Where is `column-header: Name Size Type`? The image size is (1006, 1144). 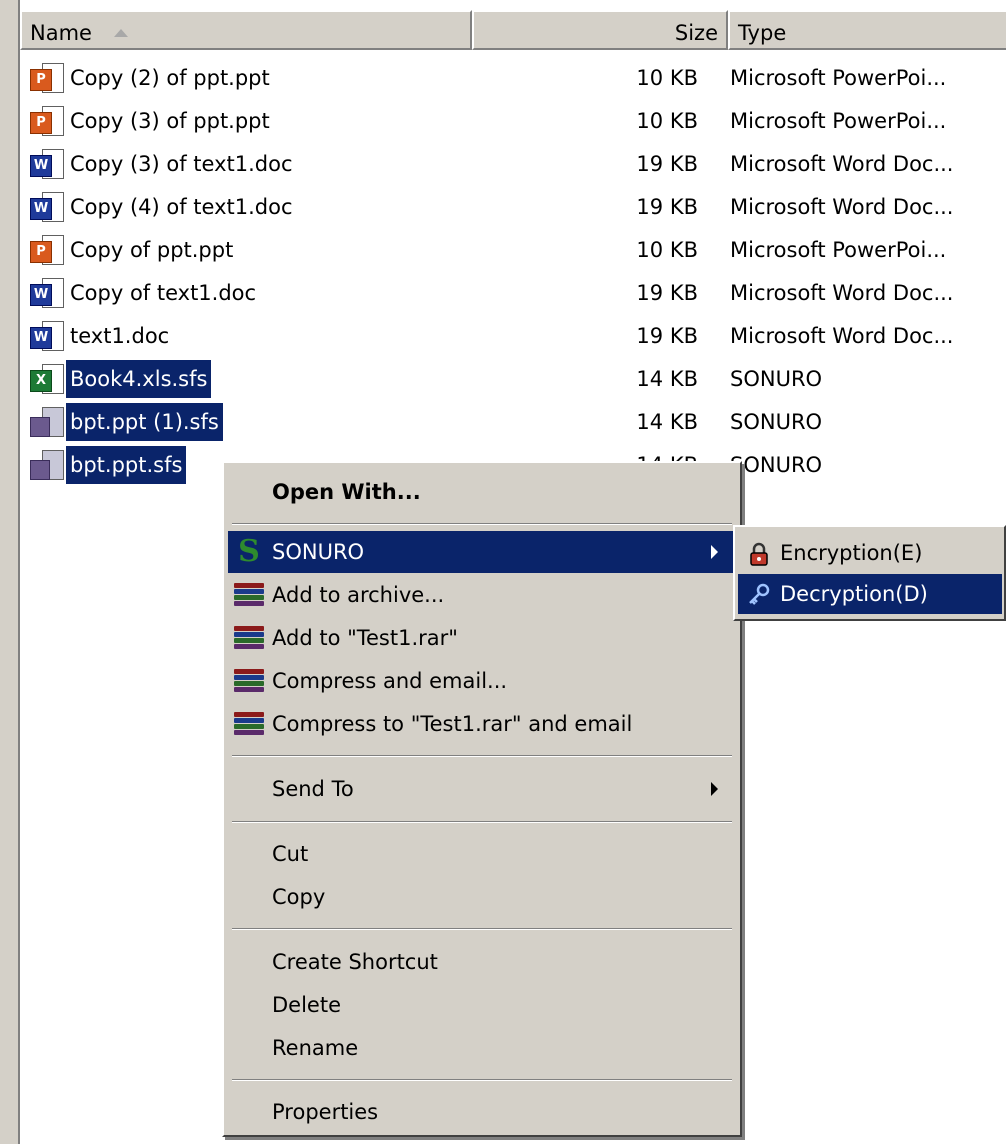 column-header: Name Size Type is located at coordinates (513, 30).